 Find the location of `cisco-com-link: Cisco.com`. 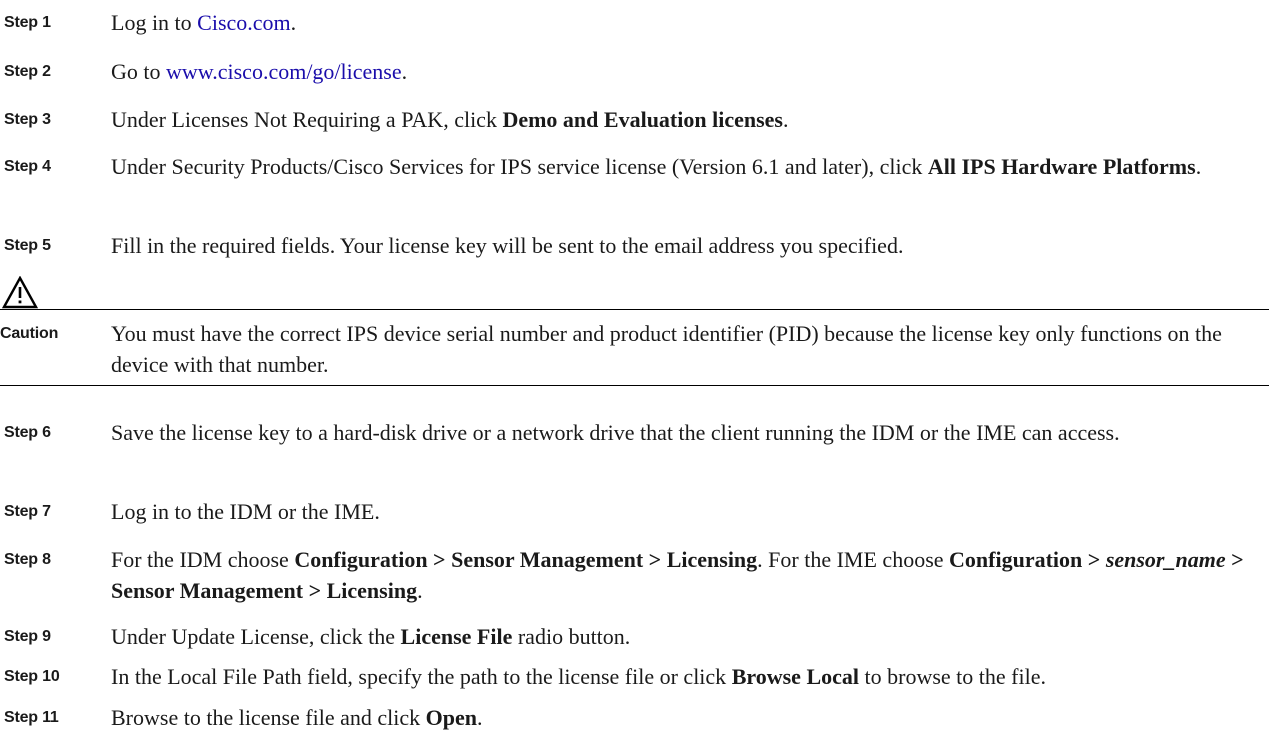

cisco-com-link: Cisco.com is located at coordinates (244, 22).